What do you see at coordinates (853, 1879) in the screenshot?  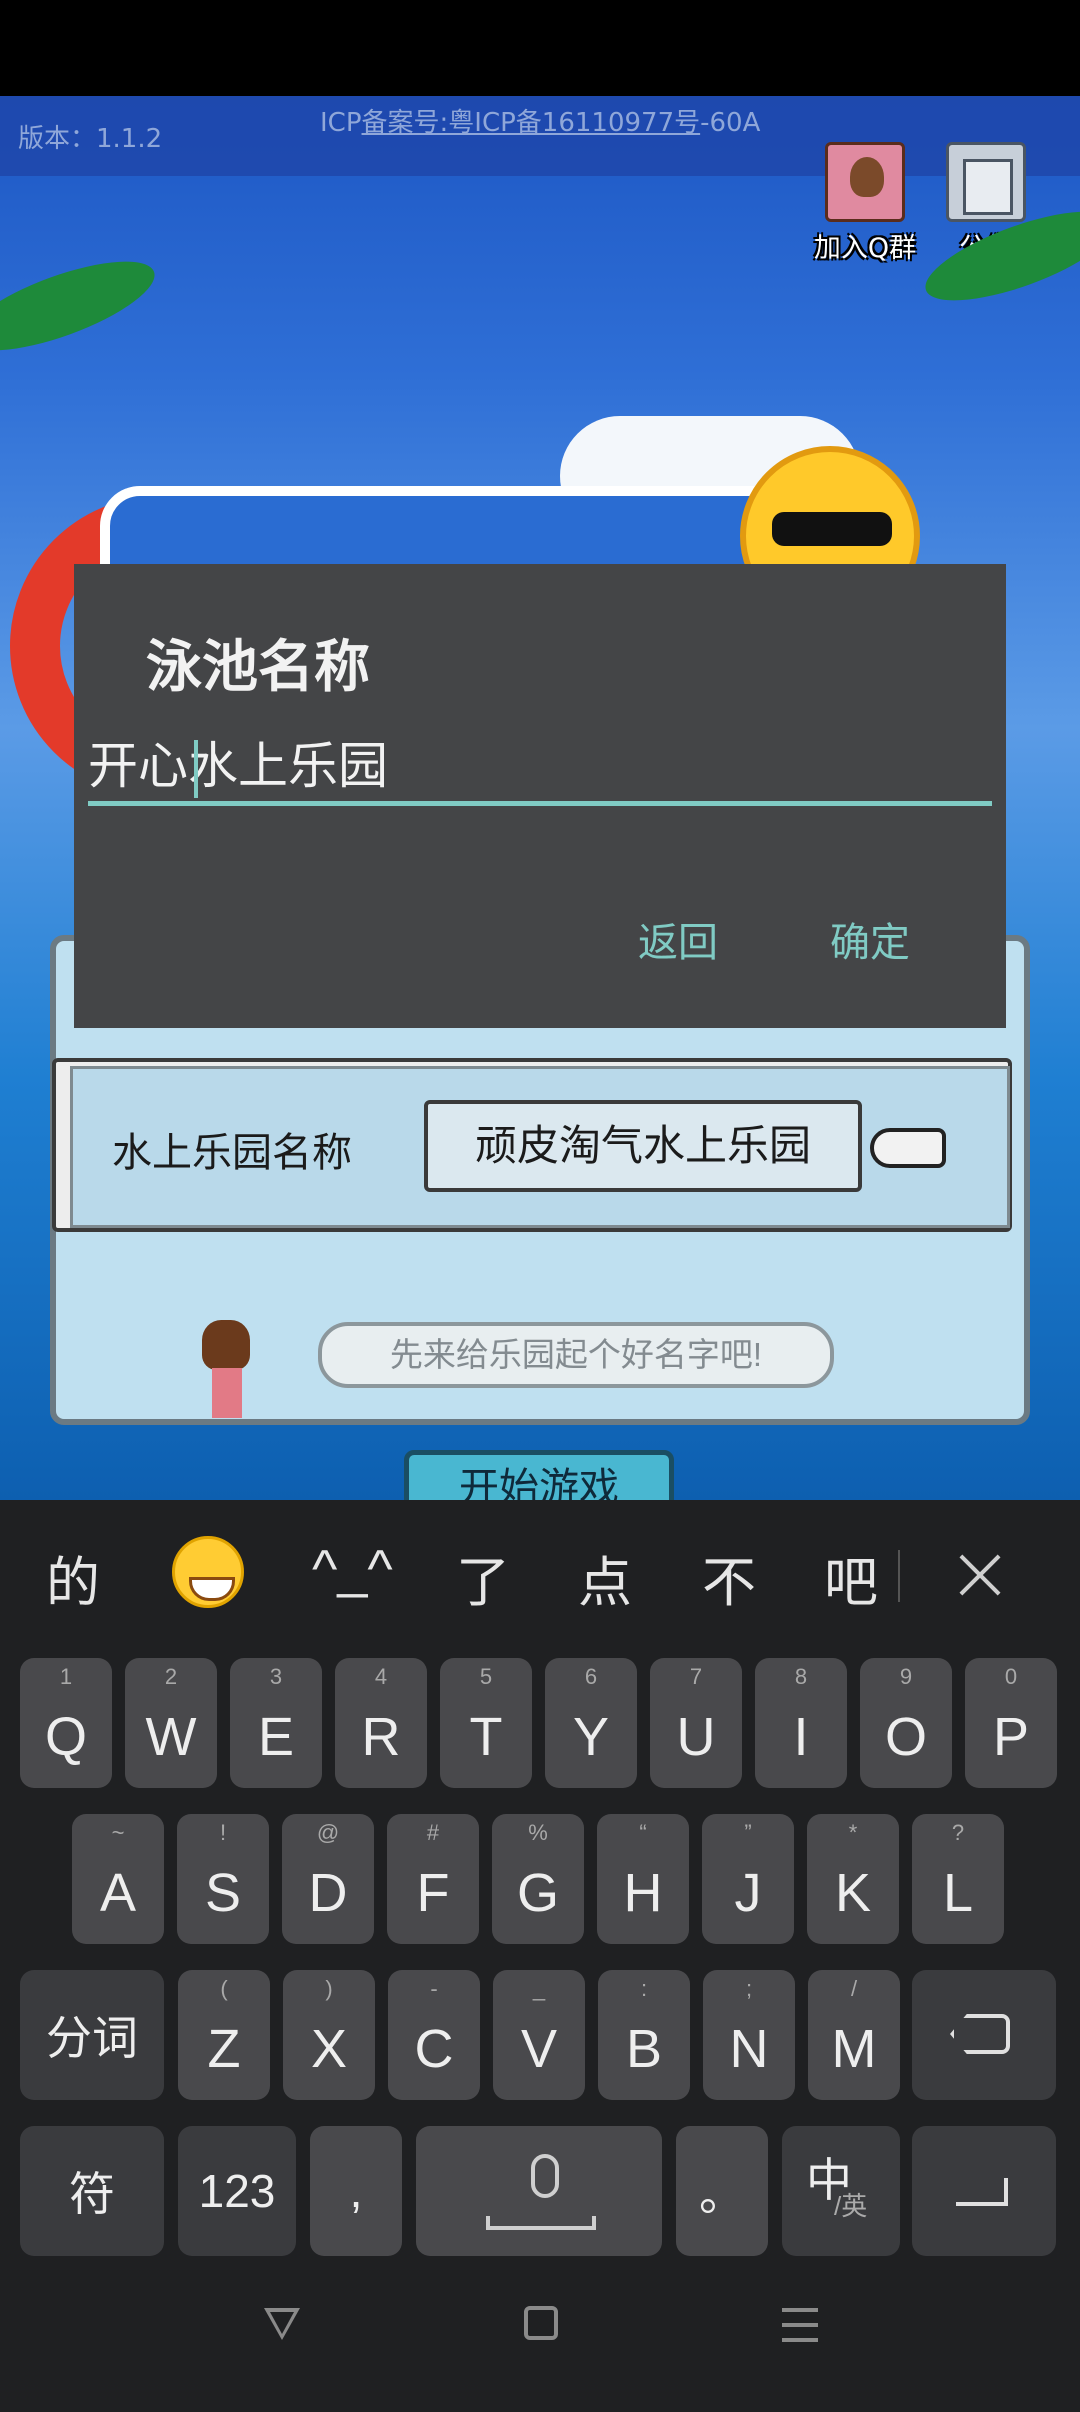 I see `key-k: * K` at bounding box center [853, 1879].